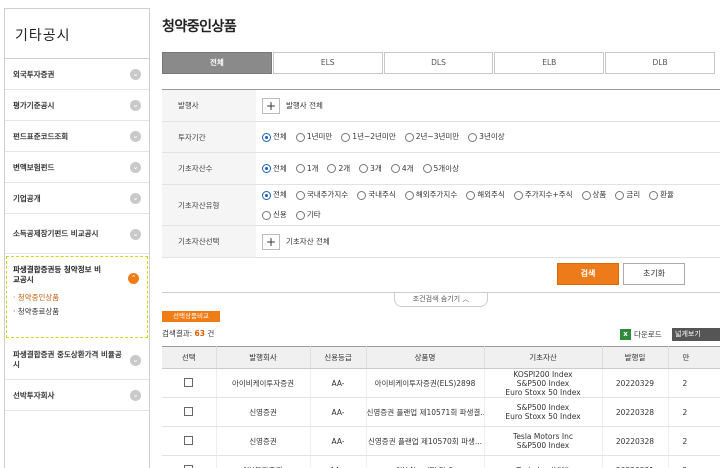 The height and width of the screenshot is (468, 720). Describe the element at coordinates (543, 195) in the screenshot. I see `asset-type-radio: 주가지수+주식` at that location.